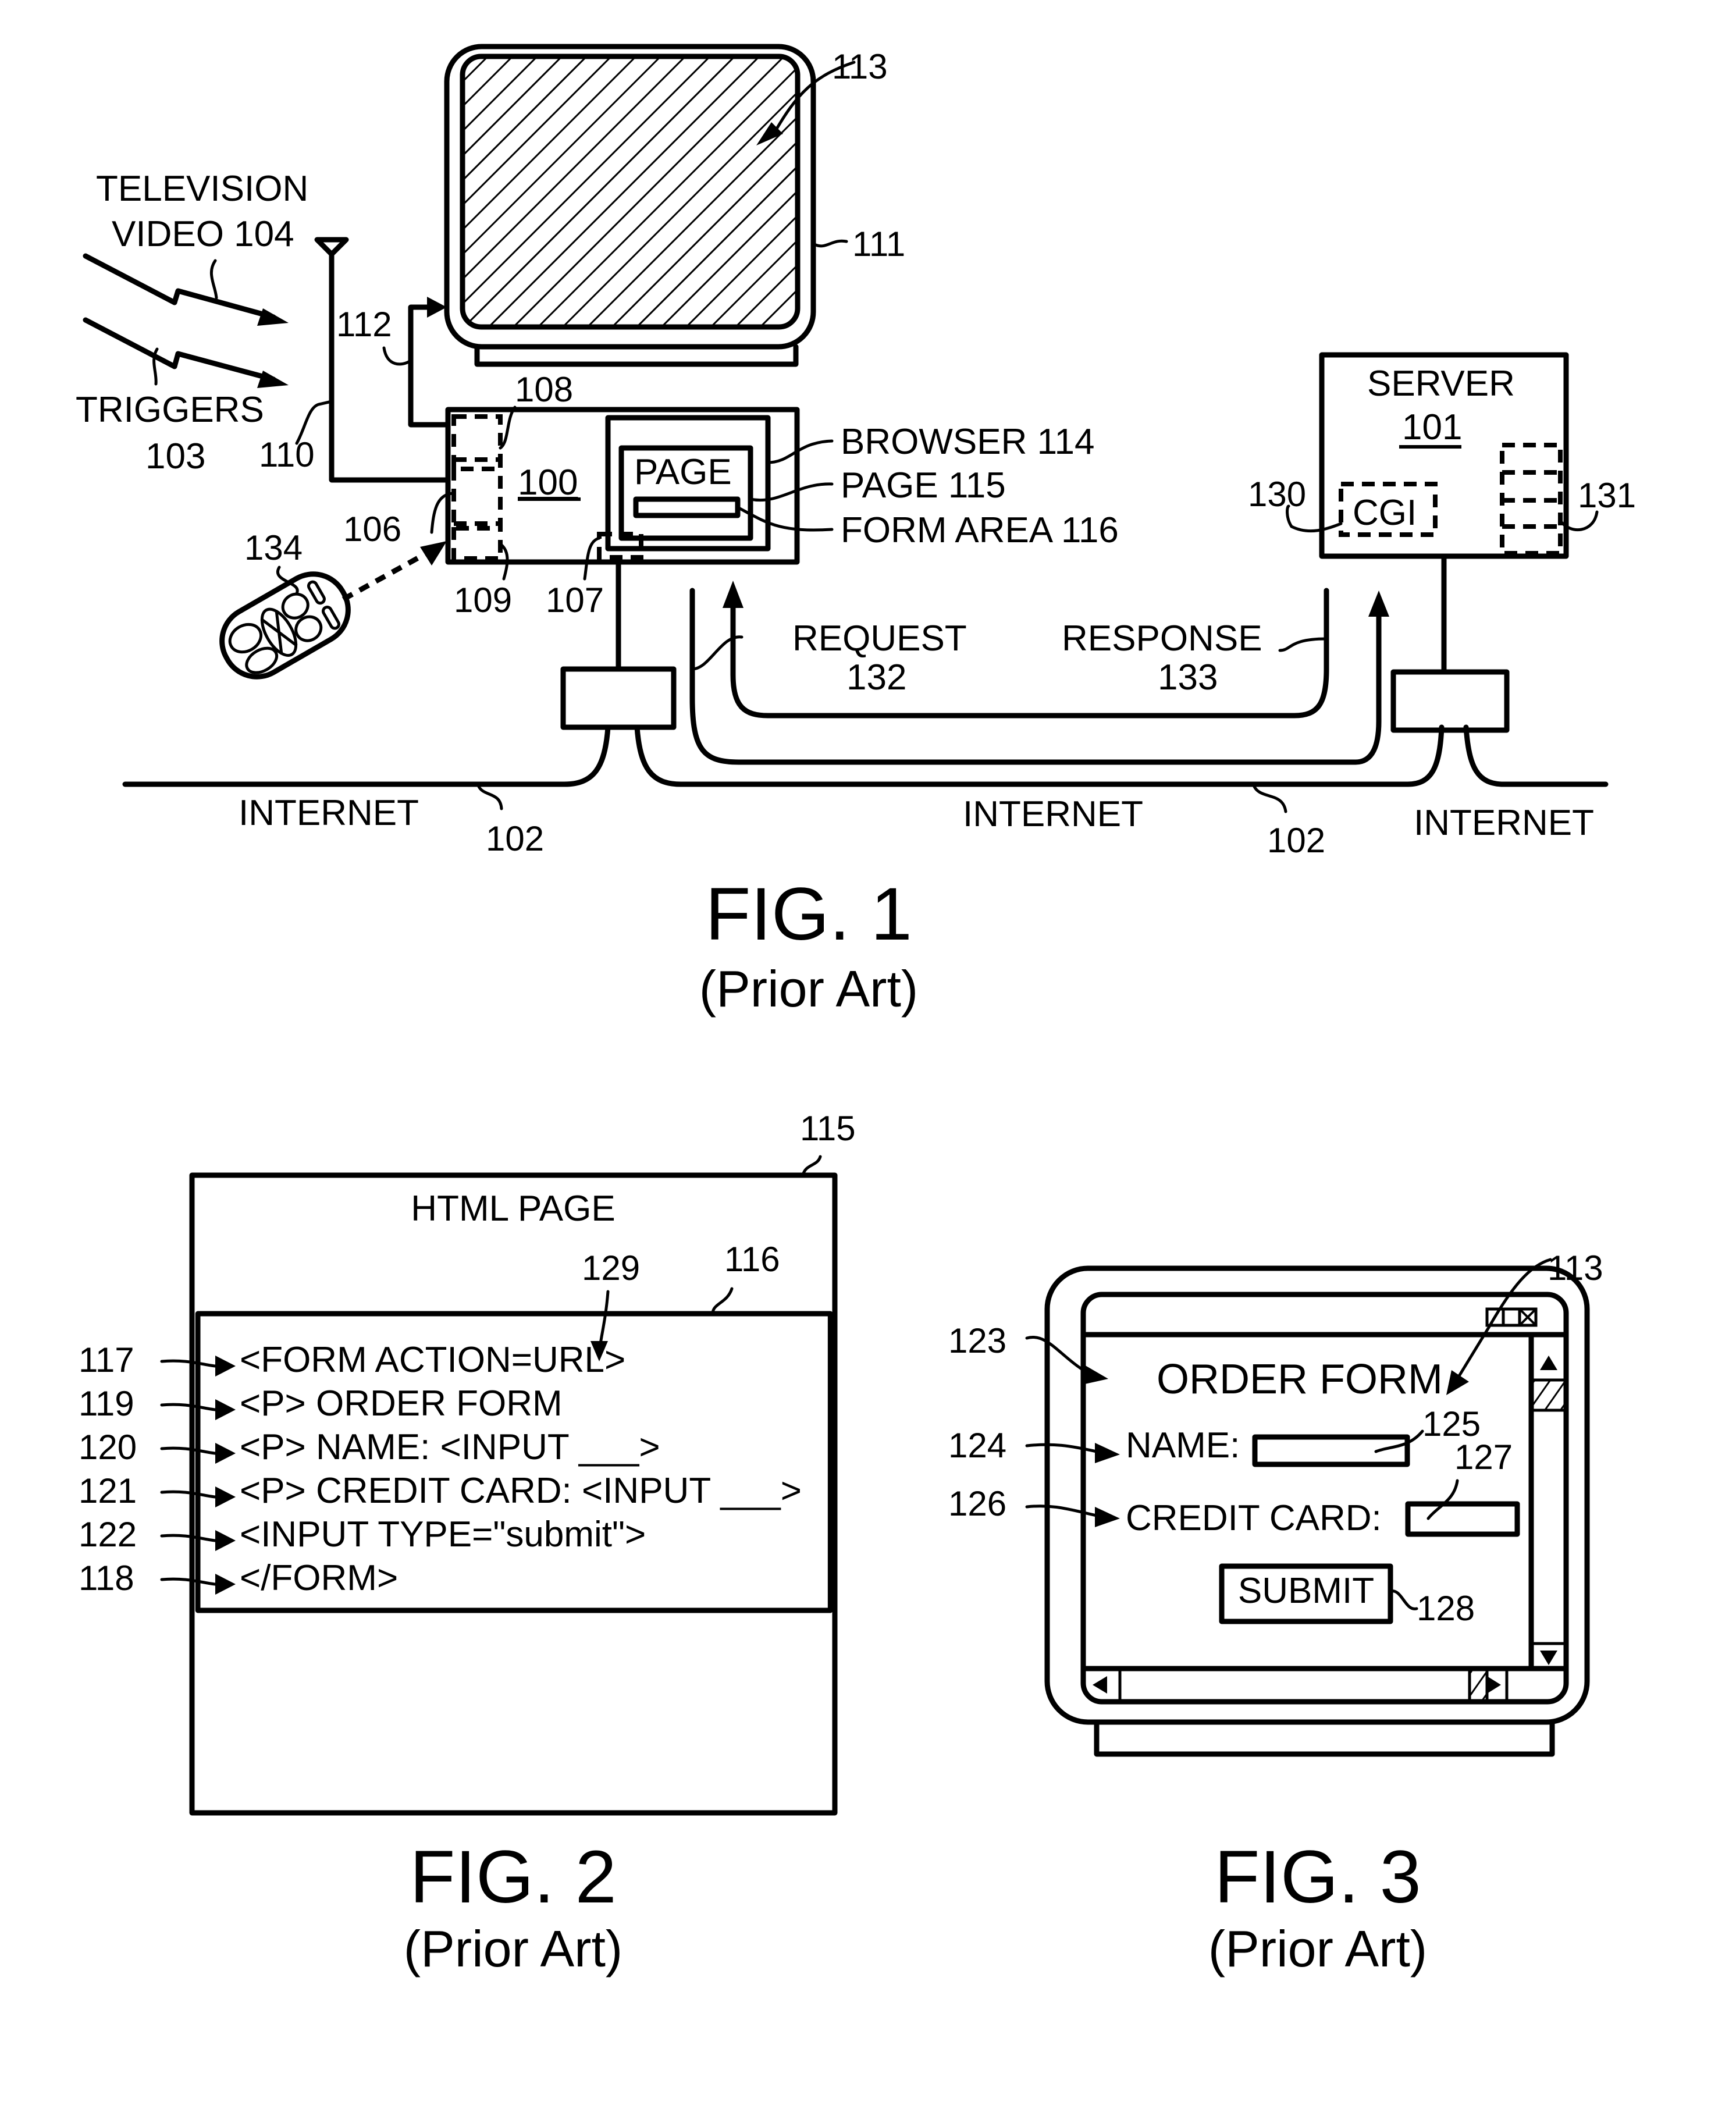 The width and height of the screenshot is (1736, 2102). What do you see at coordinates (108, 1447) in the screenshot?
I see `code-line-ref: 120` at bounding box center [108, 1447].